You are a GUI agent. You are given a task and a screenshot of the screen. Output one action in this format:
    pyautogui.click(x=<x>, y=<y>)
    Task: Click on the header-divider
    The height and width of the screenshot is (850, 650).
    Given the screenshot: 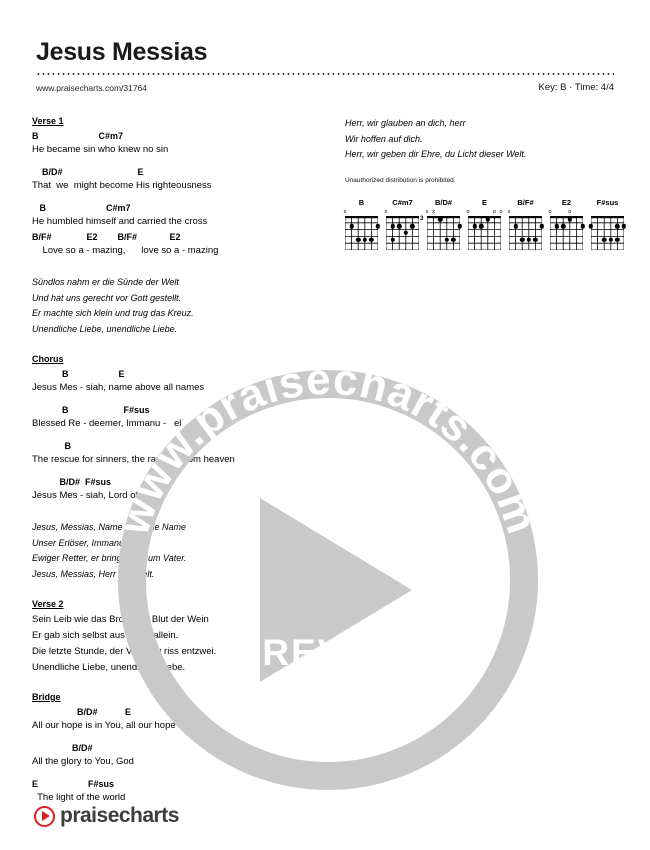 What is the action you would take?
    pyautogui.click(x=325, y=74)
    